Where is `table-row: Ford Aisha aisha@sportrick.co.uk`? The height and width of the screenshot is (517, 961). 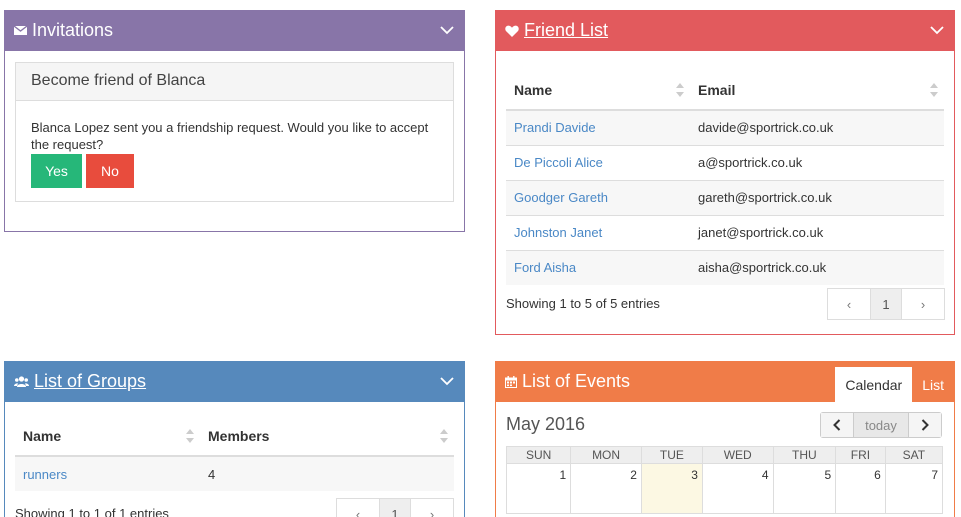 table-row: Ford Aisha aisha@sportrick.co.uk is located at coordinates (725, 267).